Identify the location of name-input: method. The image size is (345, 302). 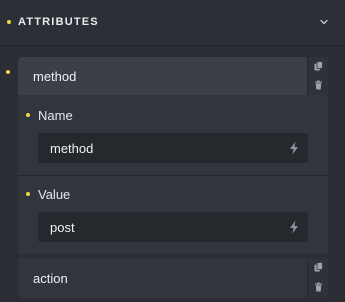
(173, 148).